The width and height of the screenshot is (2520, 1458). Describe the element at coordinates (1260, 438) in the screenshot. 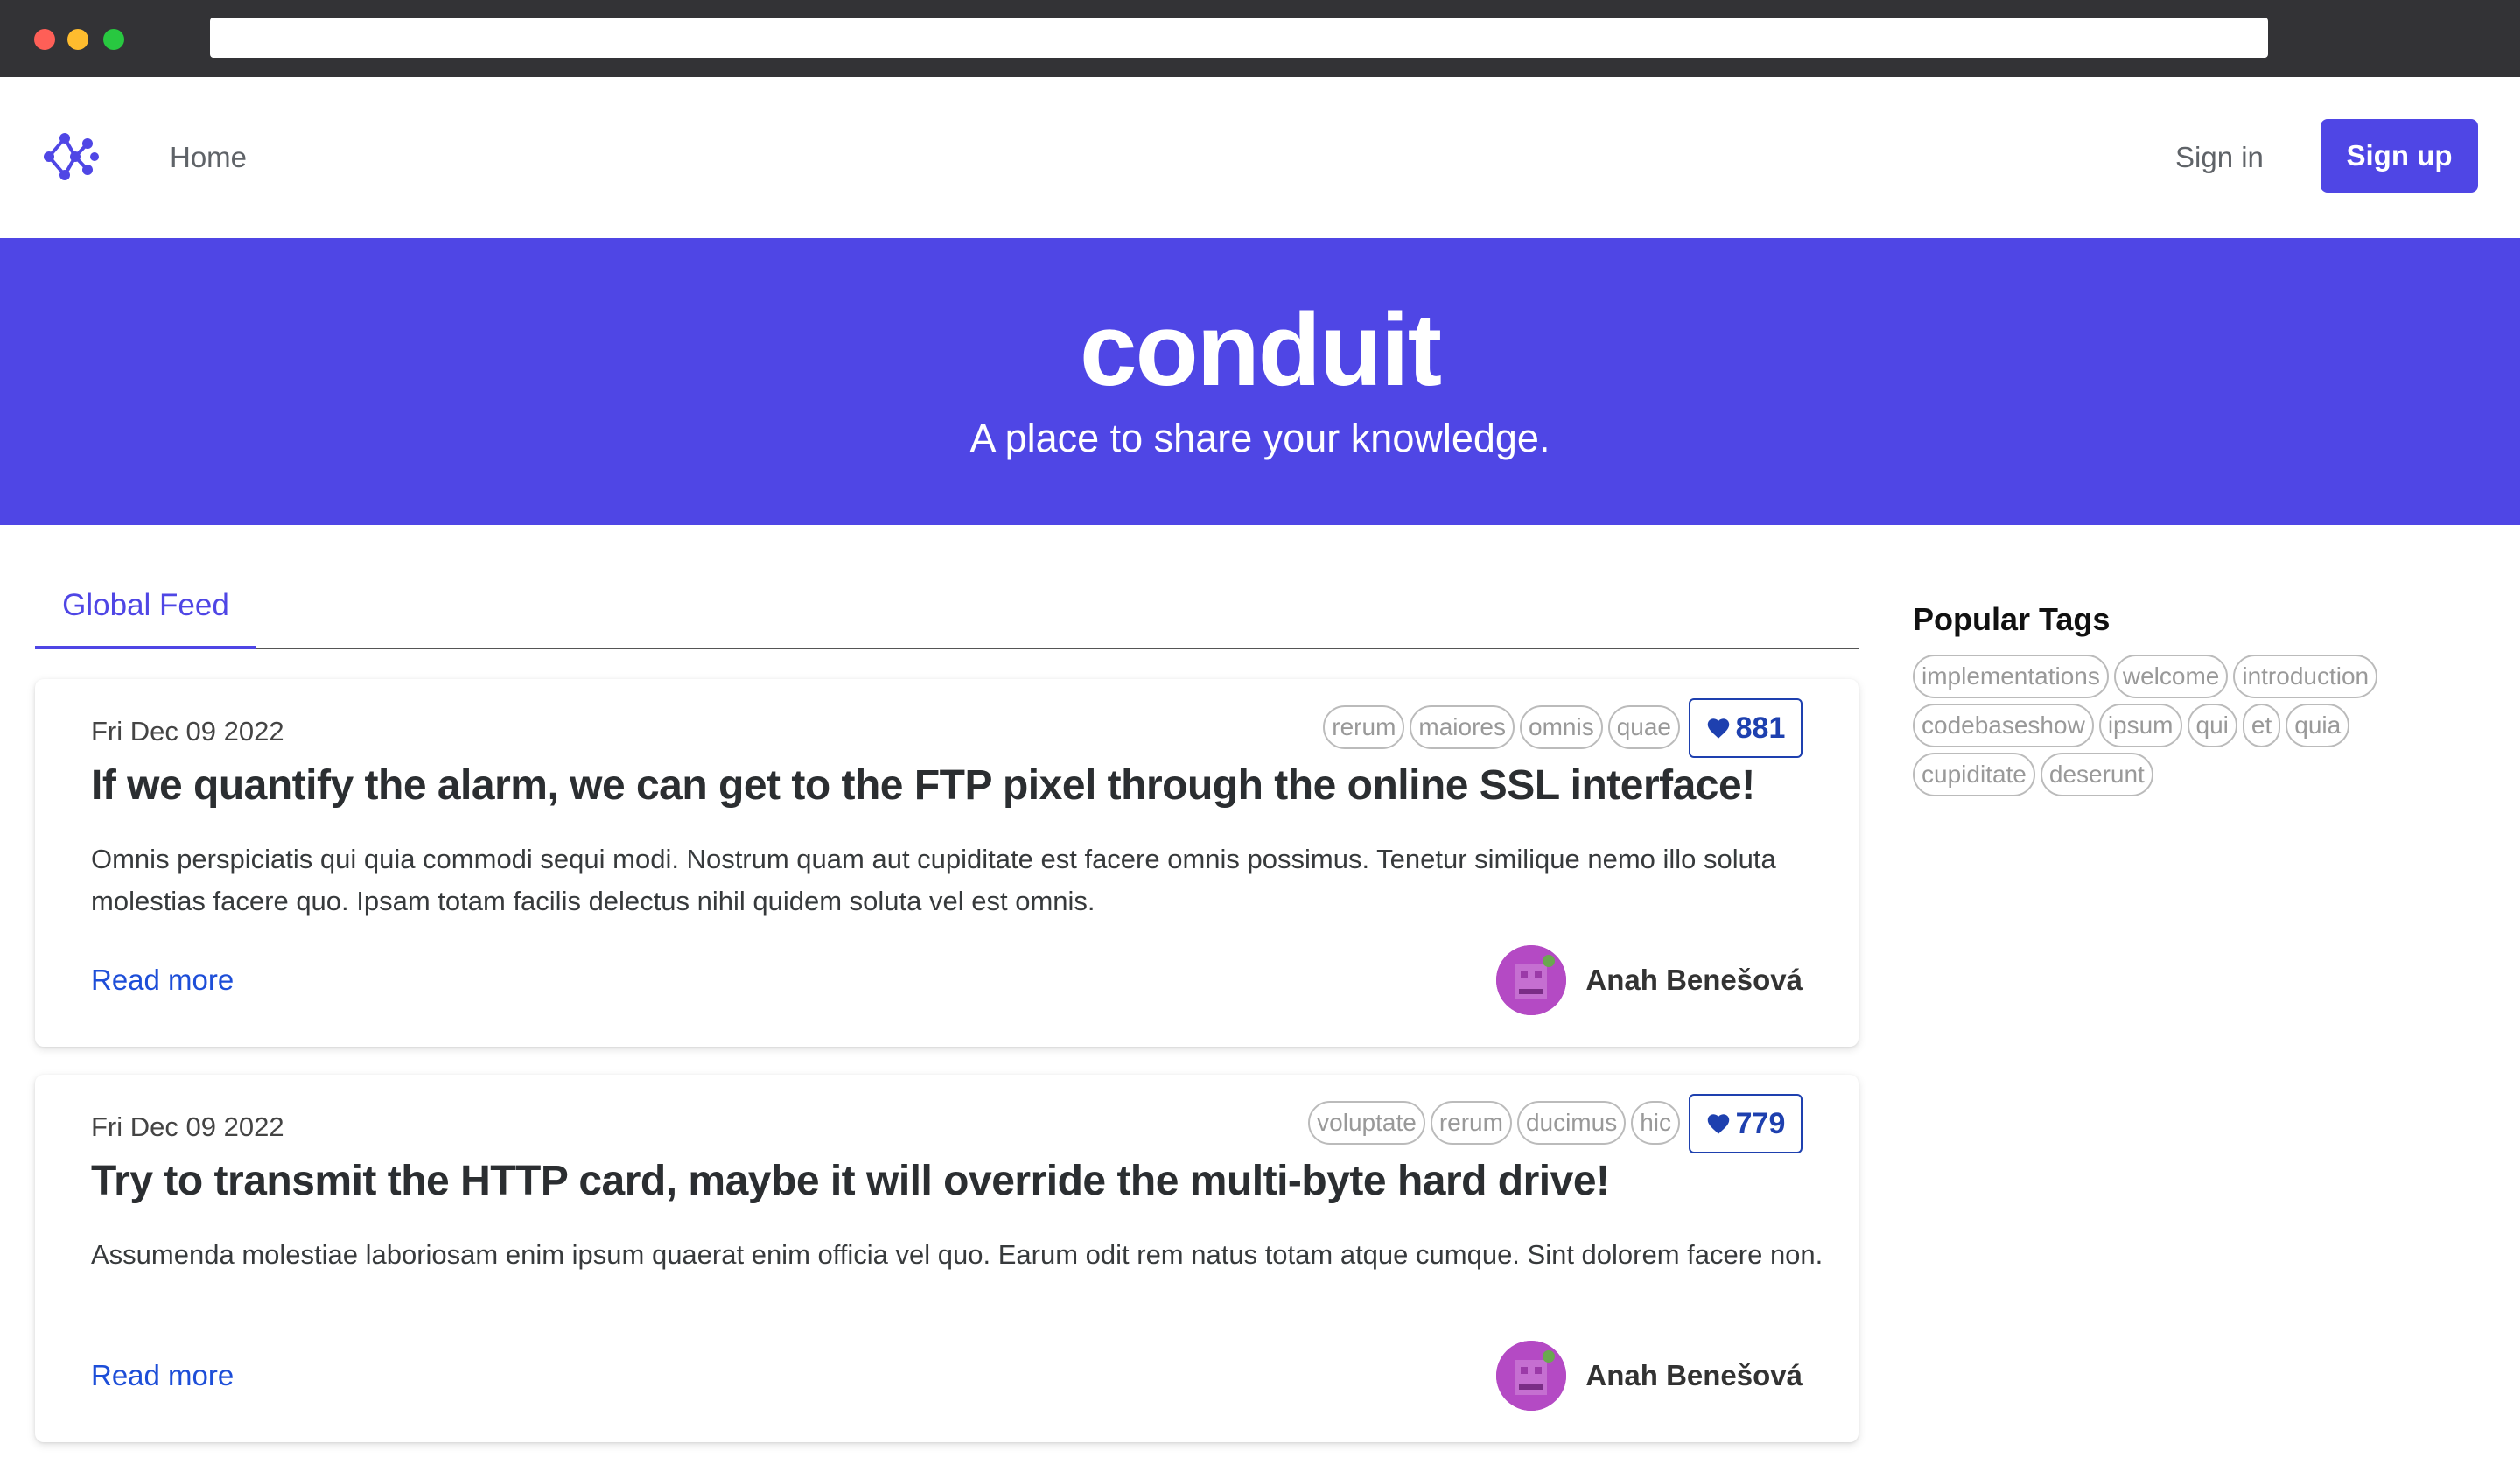

I see `banner-subtitle: A place to share your knowledge.` at that location.